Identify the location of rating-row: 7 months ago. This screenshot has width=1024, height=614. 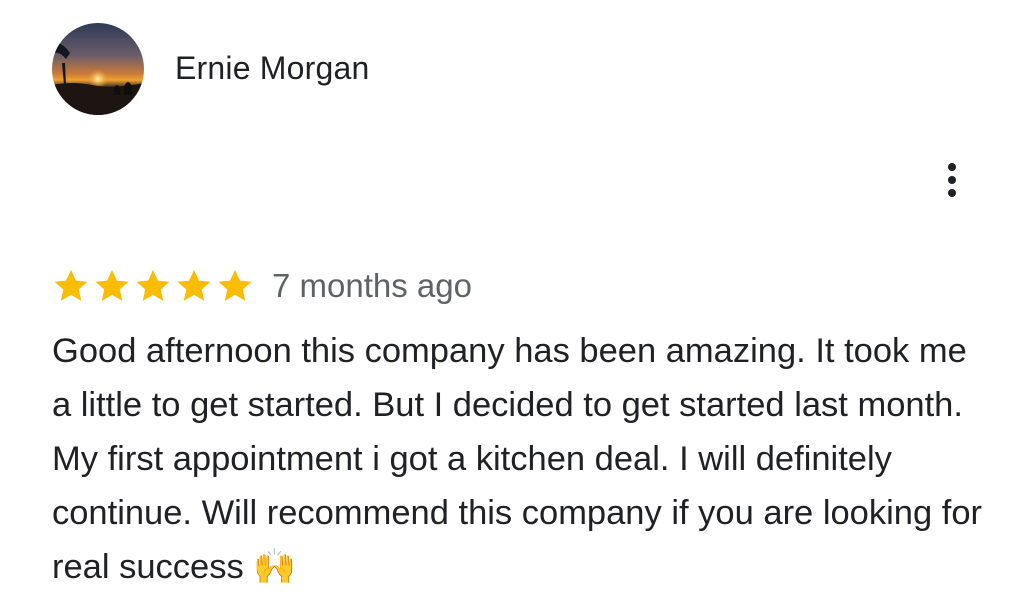
(262, 286).